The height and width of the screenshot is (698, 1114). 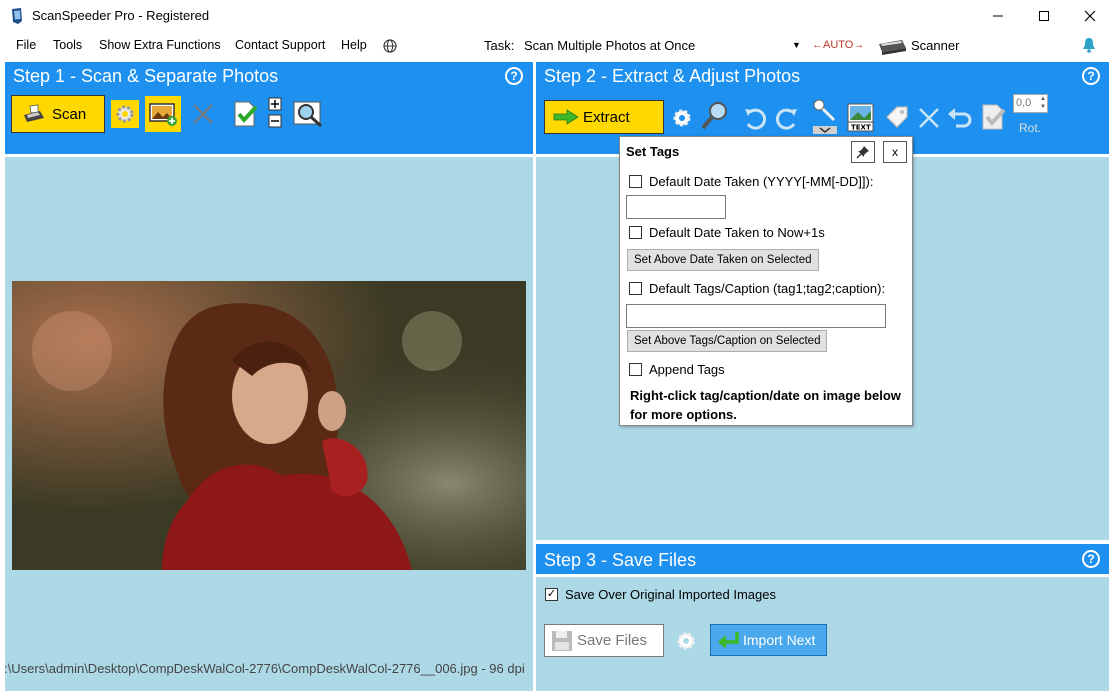 I want to click on zoom-button, so click(x=715, y=116).